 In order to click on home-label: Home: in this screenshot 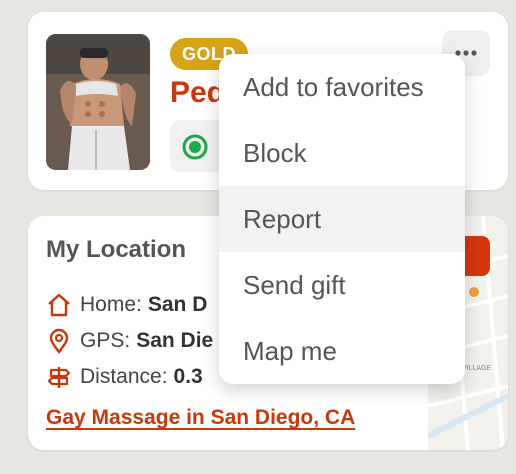, I will do `click(111, 304)`.